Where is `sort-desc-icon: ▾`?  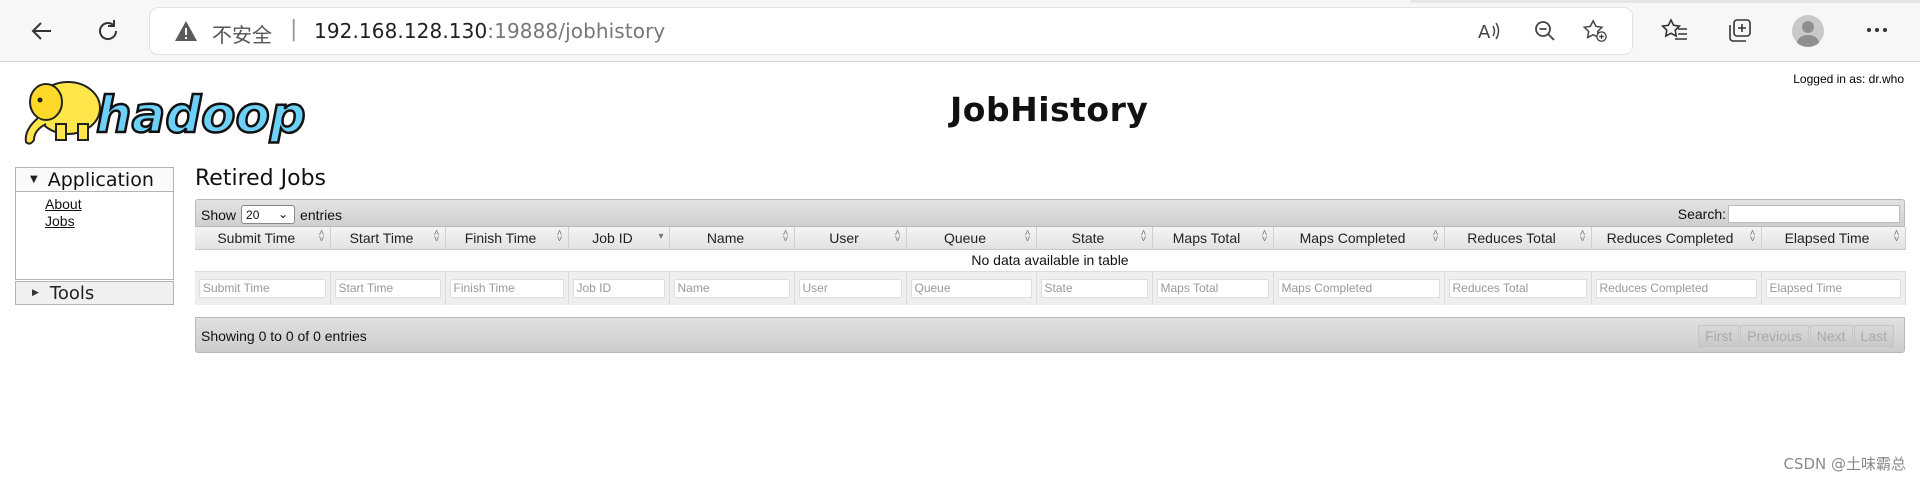
sort-desc-icon: ▾ is located at coordinates (661, 236).